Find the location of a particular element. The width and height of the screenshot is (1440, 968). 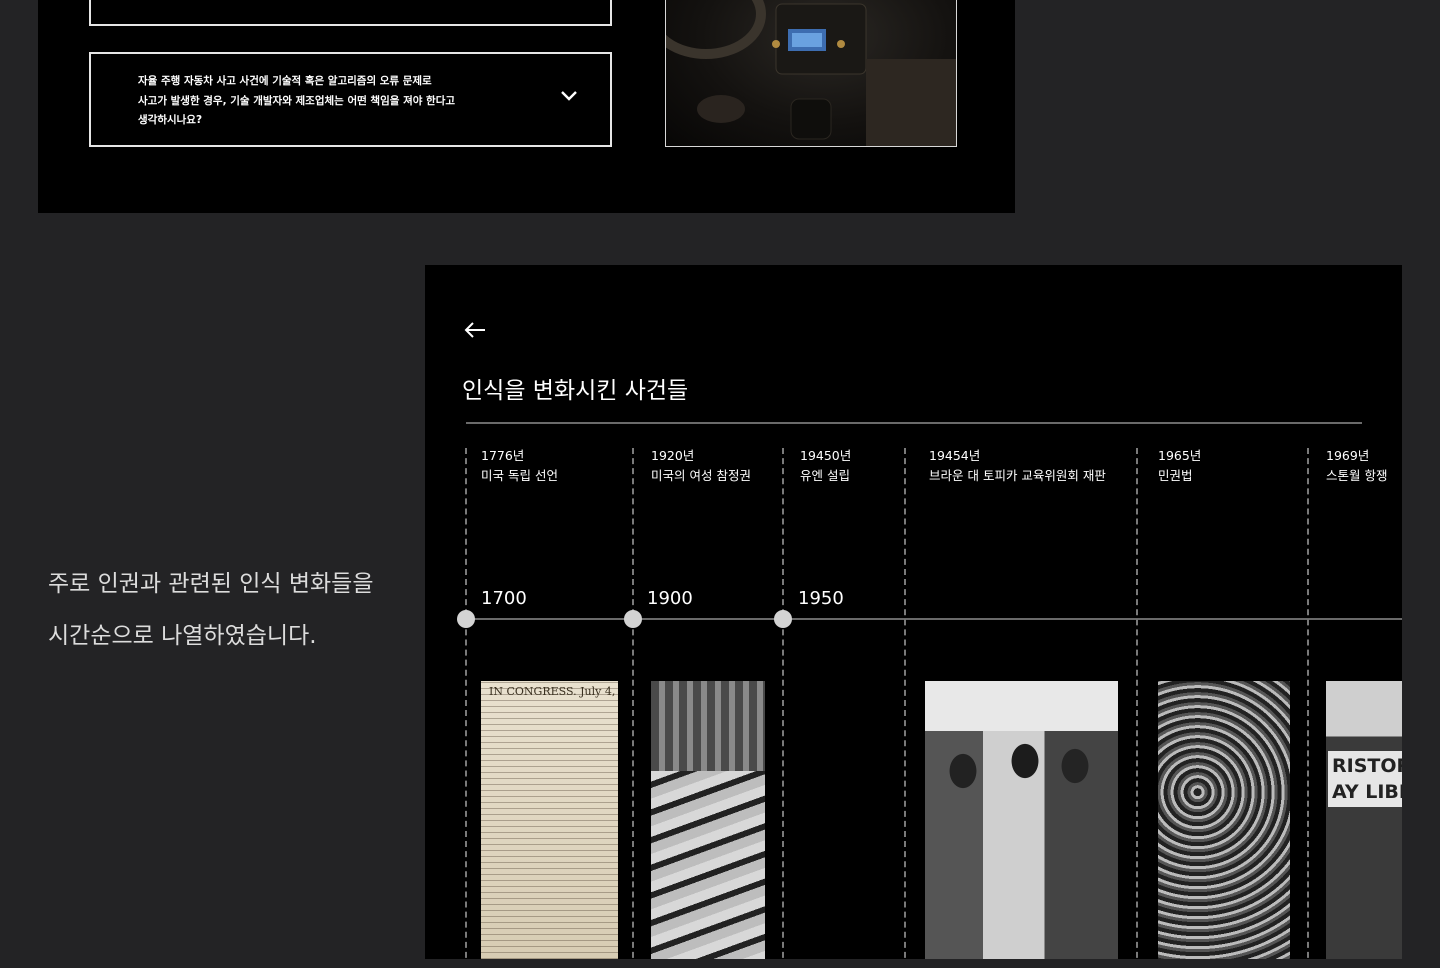

event-line-1965 is located at coordinates (1137, 703).